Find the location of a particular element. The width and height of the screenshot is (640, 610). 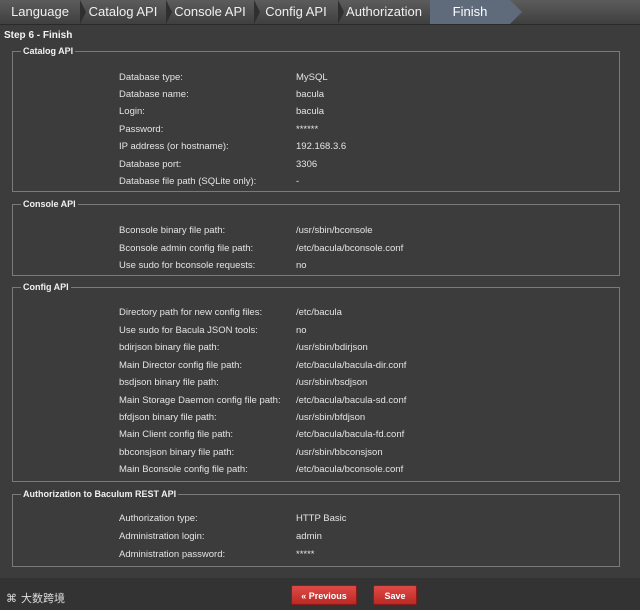

step-console-api: Console API is located at coordinates (213, 12).